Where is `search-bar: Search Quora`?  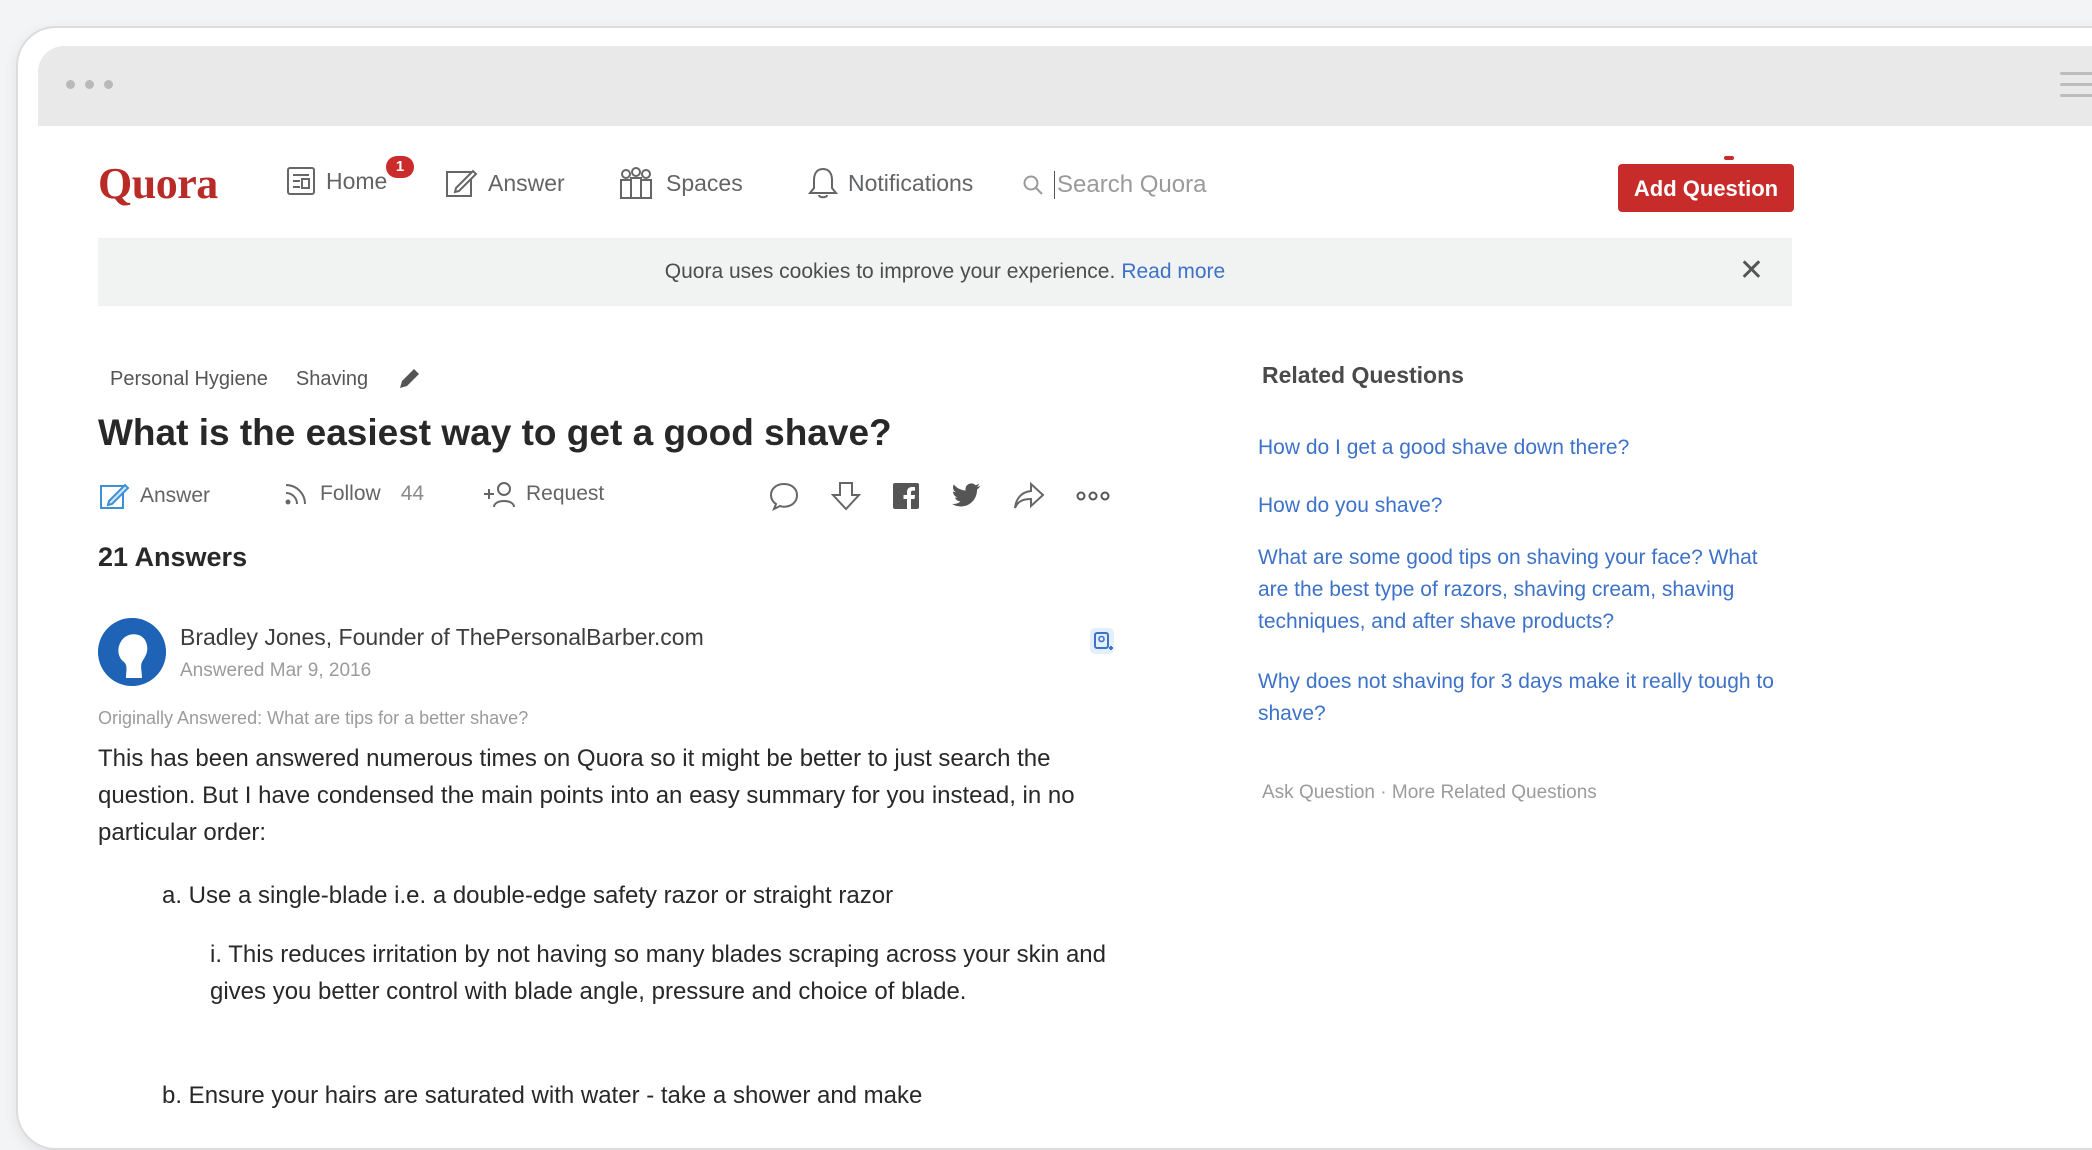
search-bar: Search Quora is located at coordinates (1272, 185).